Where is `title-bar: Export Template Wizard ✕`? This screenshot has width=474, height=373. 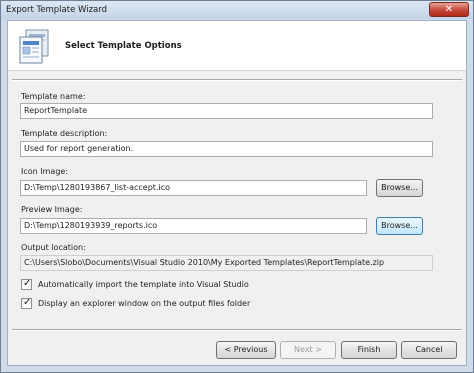 title-bar: Export Template Wizard ✕ is located at coordinates (237, 10).